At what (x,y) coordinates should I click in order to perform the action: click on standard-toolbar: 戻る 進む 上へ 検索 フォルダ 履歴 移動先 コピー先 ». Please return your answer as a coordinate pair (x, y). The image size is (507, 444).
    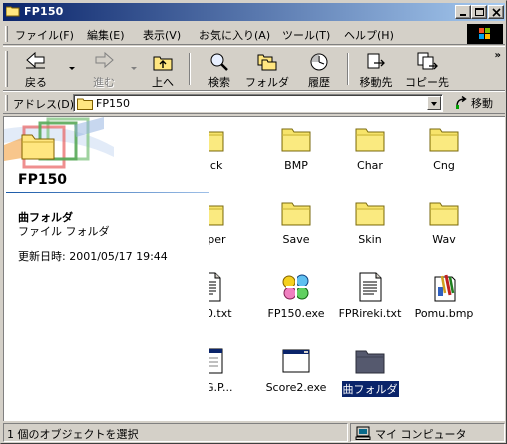
    Looking at the image, I should click on (254, 68).